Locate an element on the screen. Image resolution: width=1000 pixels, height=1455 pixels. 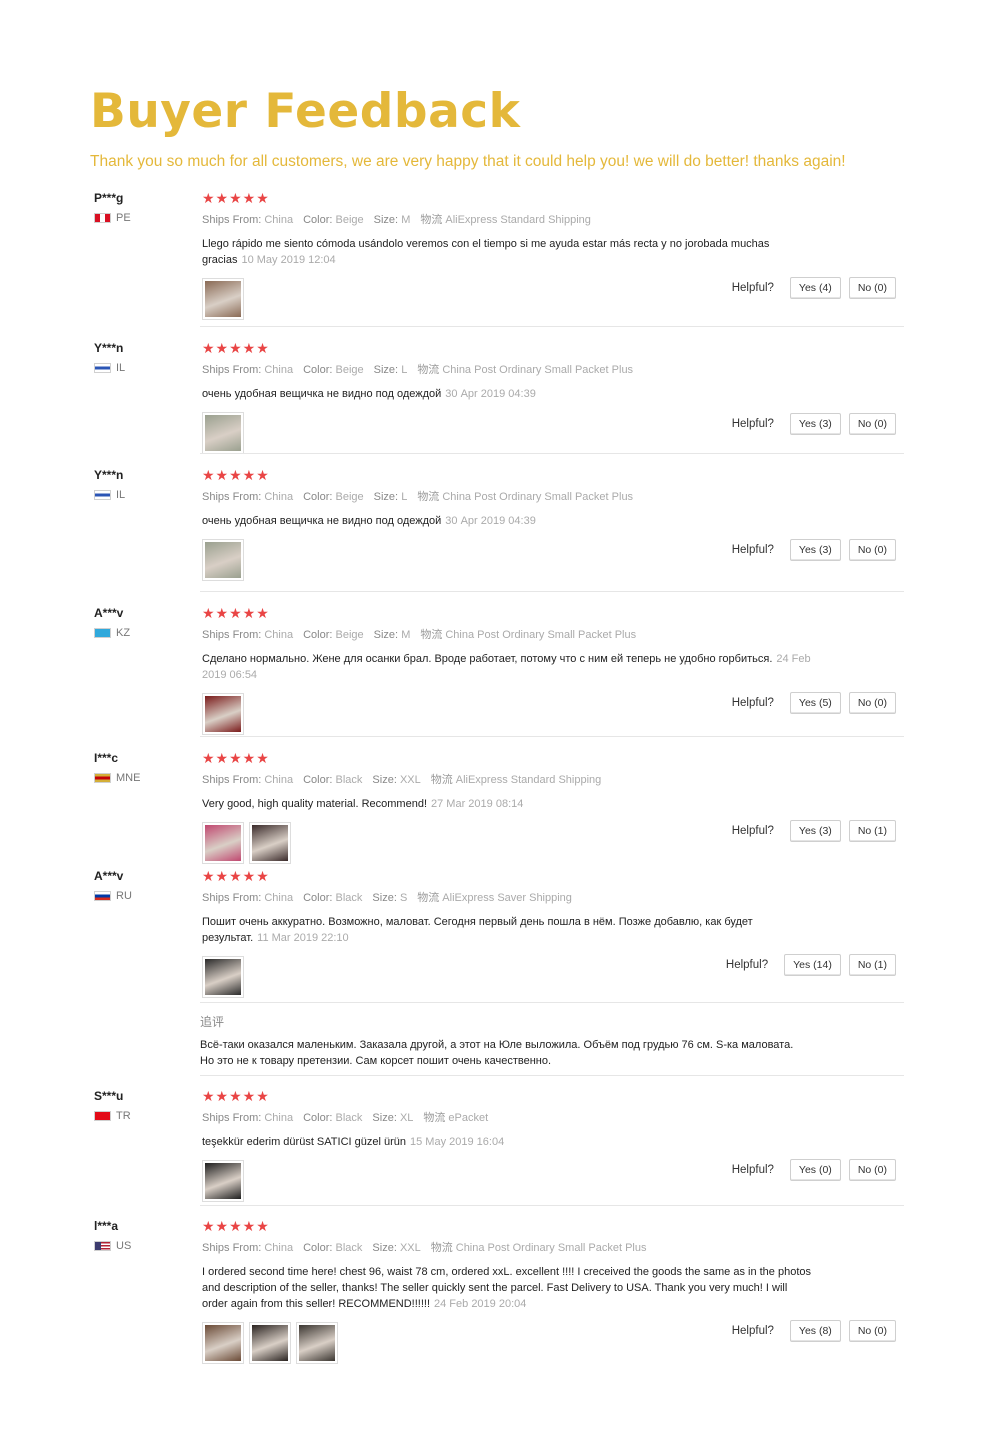
helpful-vote: Helpful? Yes (5) No (0) is located at coordinates (814, 703).